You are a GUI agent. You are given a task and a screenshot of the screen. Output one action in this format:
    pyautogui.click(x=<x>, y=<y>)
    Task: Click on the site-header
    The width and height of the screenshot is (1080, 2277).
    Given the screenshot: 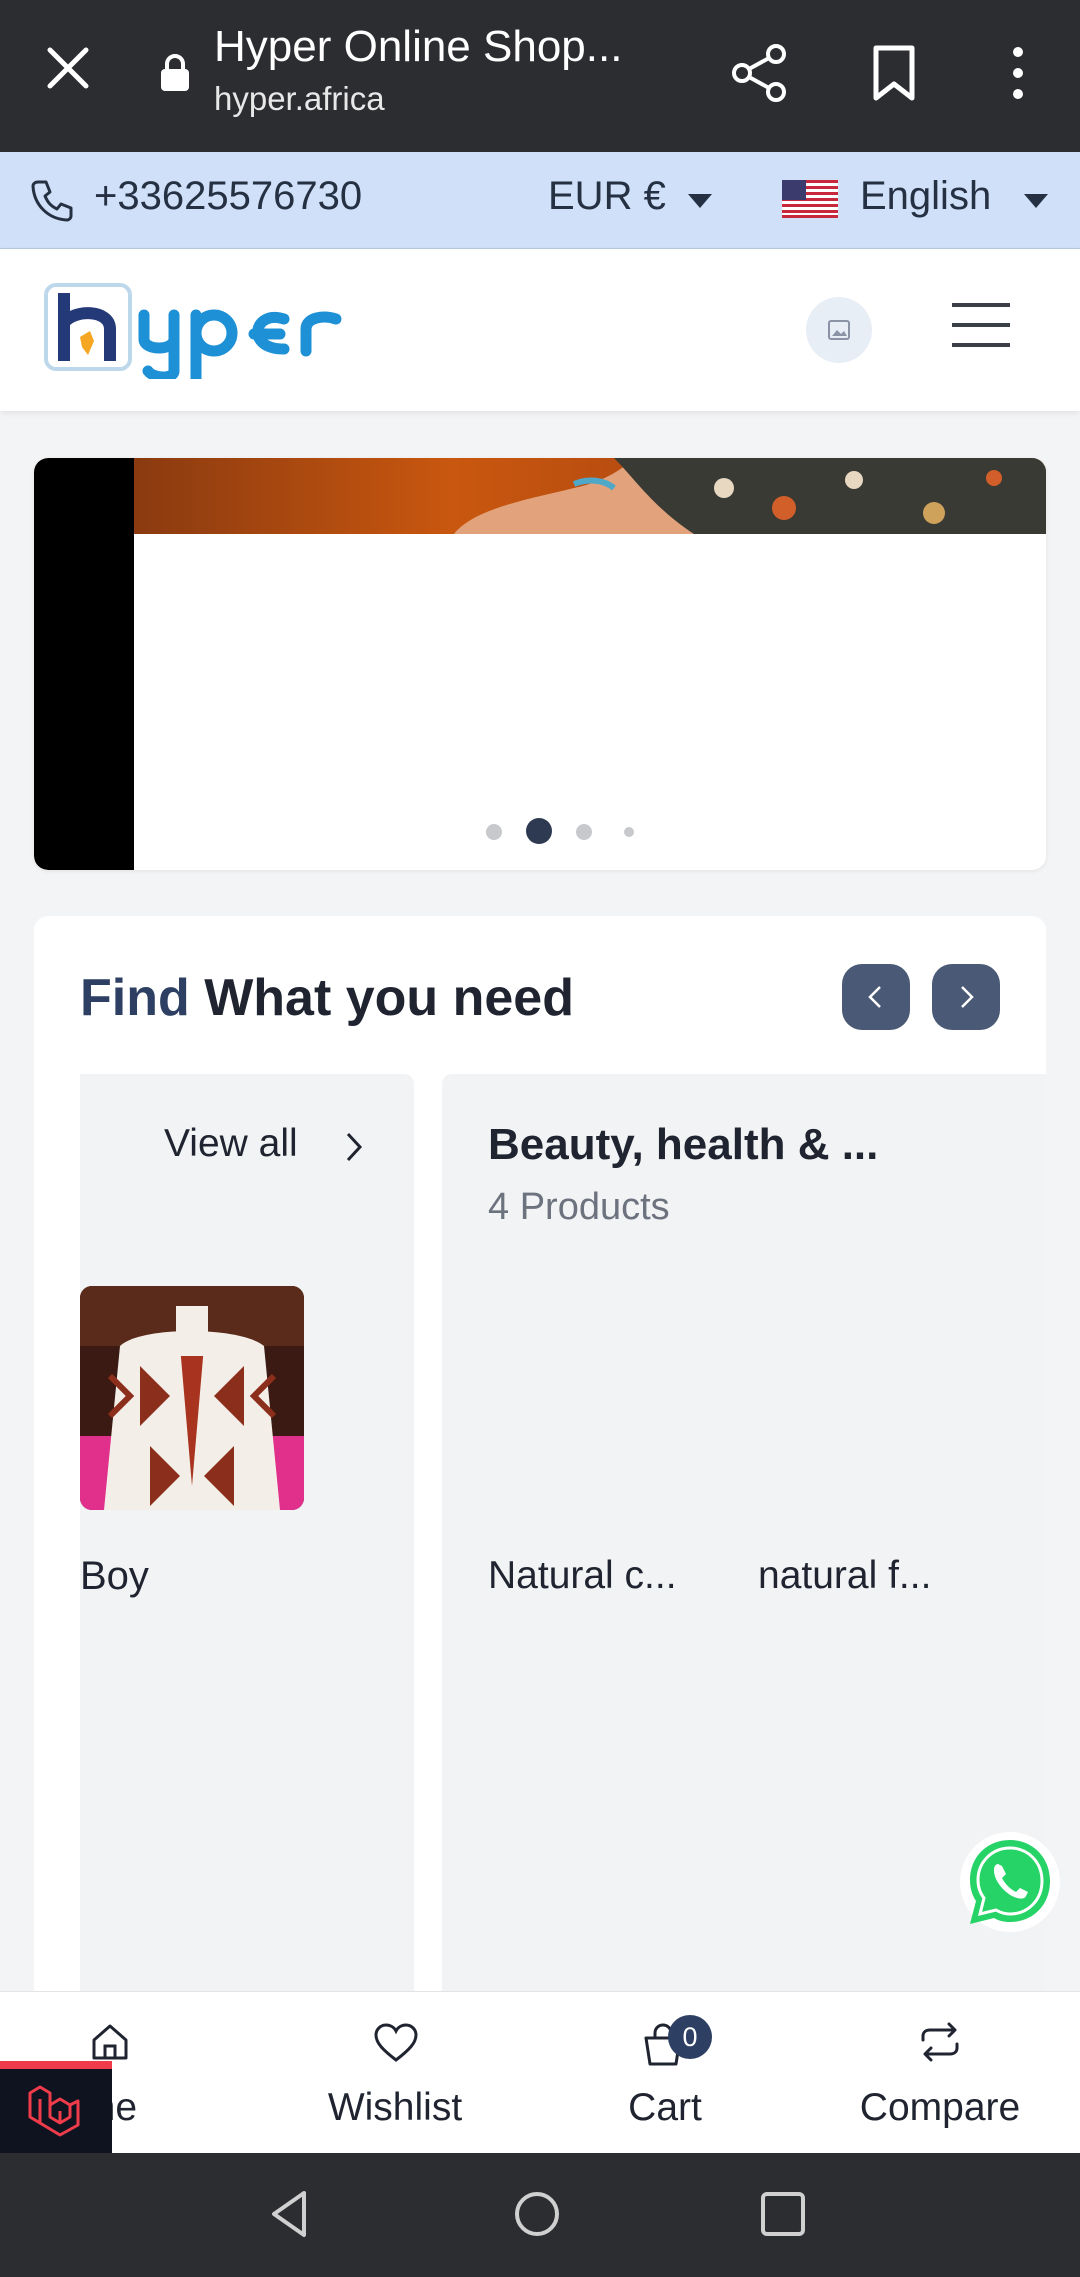 What is the action you would take?
    pyautogui.click(x=540, y=330)
    